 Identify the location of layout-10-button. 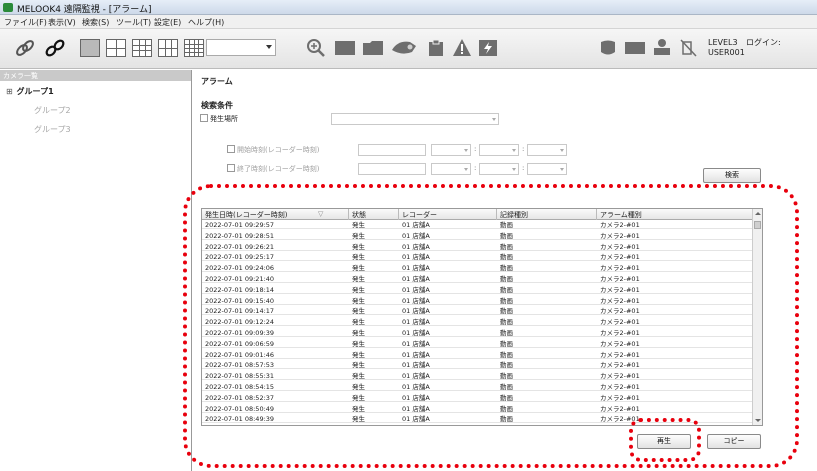
(168, 48).